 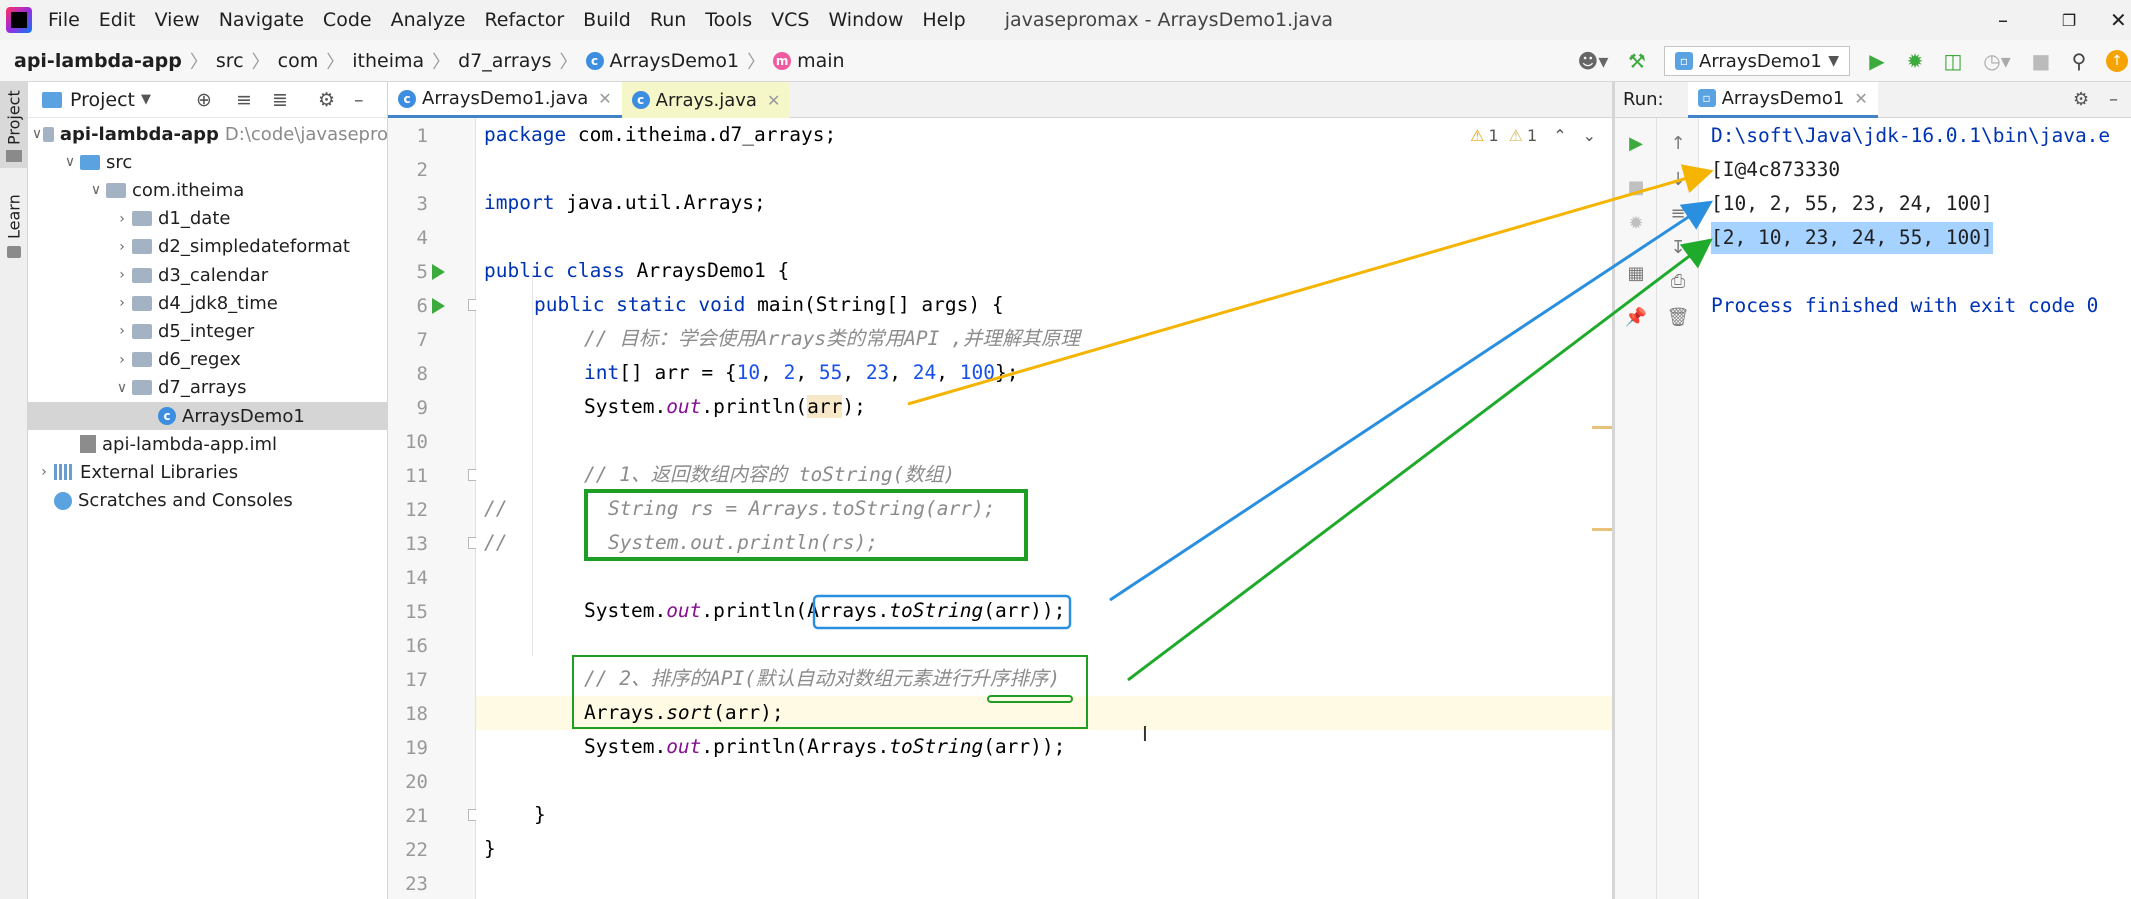 What do you see at coordinates (1477, 135) in the screenshot?
I see `warning-icon: ⚠` at bounding box center [1477, 135].